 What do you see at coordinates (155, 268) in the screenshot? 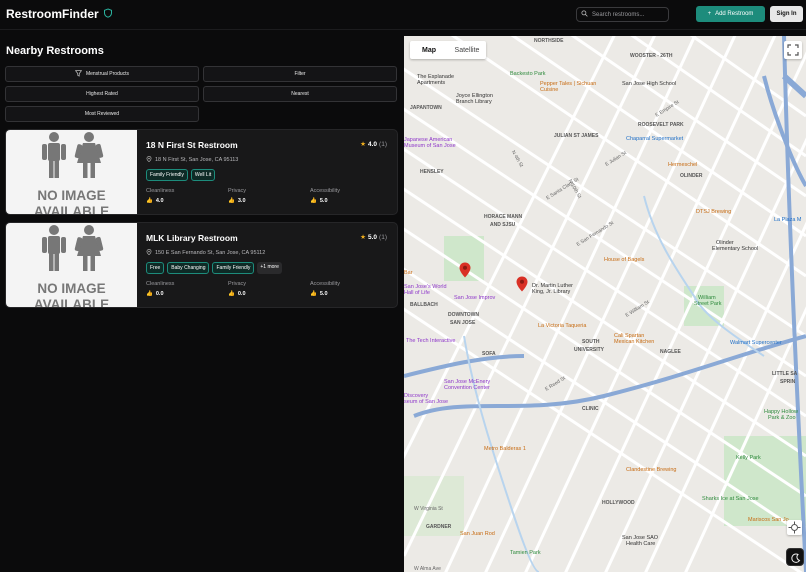
I see `tag: Free` at bounding box center [155, 268].